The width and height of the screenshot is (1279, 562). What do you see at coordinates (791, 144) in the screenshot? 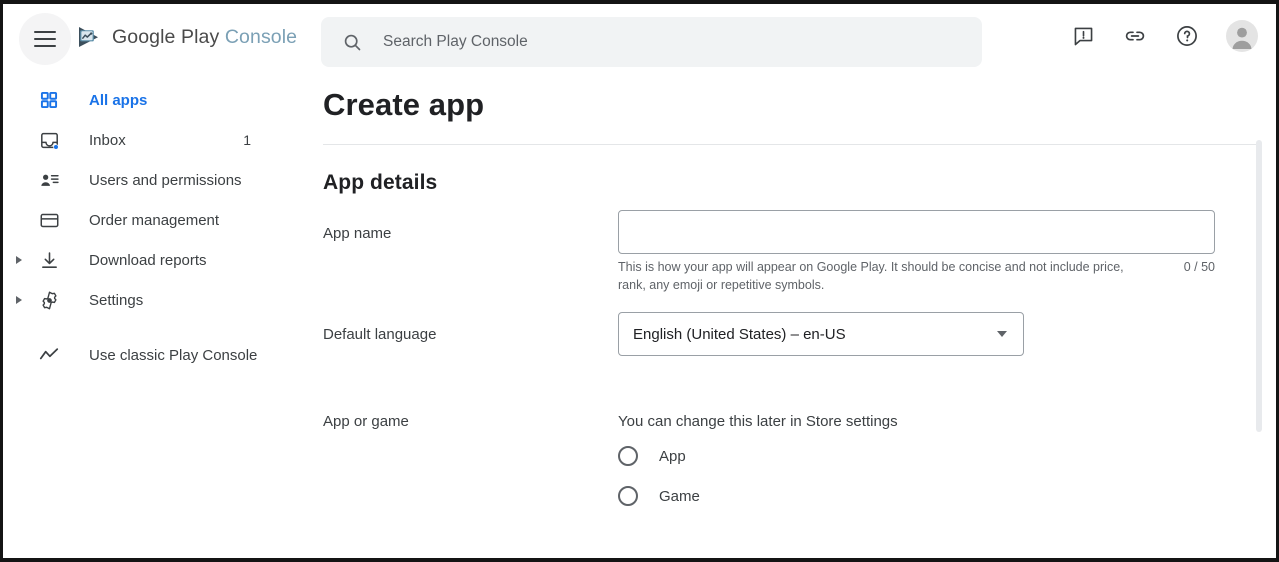
I see `title-divider` at bounding box center [791, 144].